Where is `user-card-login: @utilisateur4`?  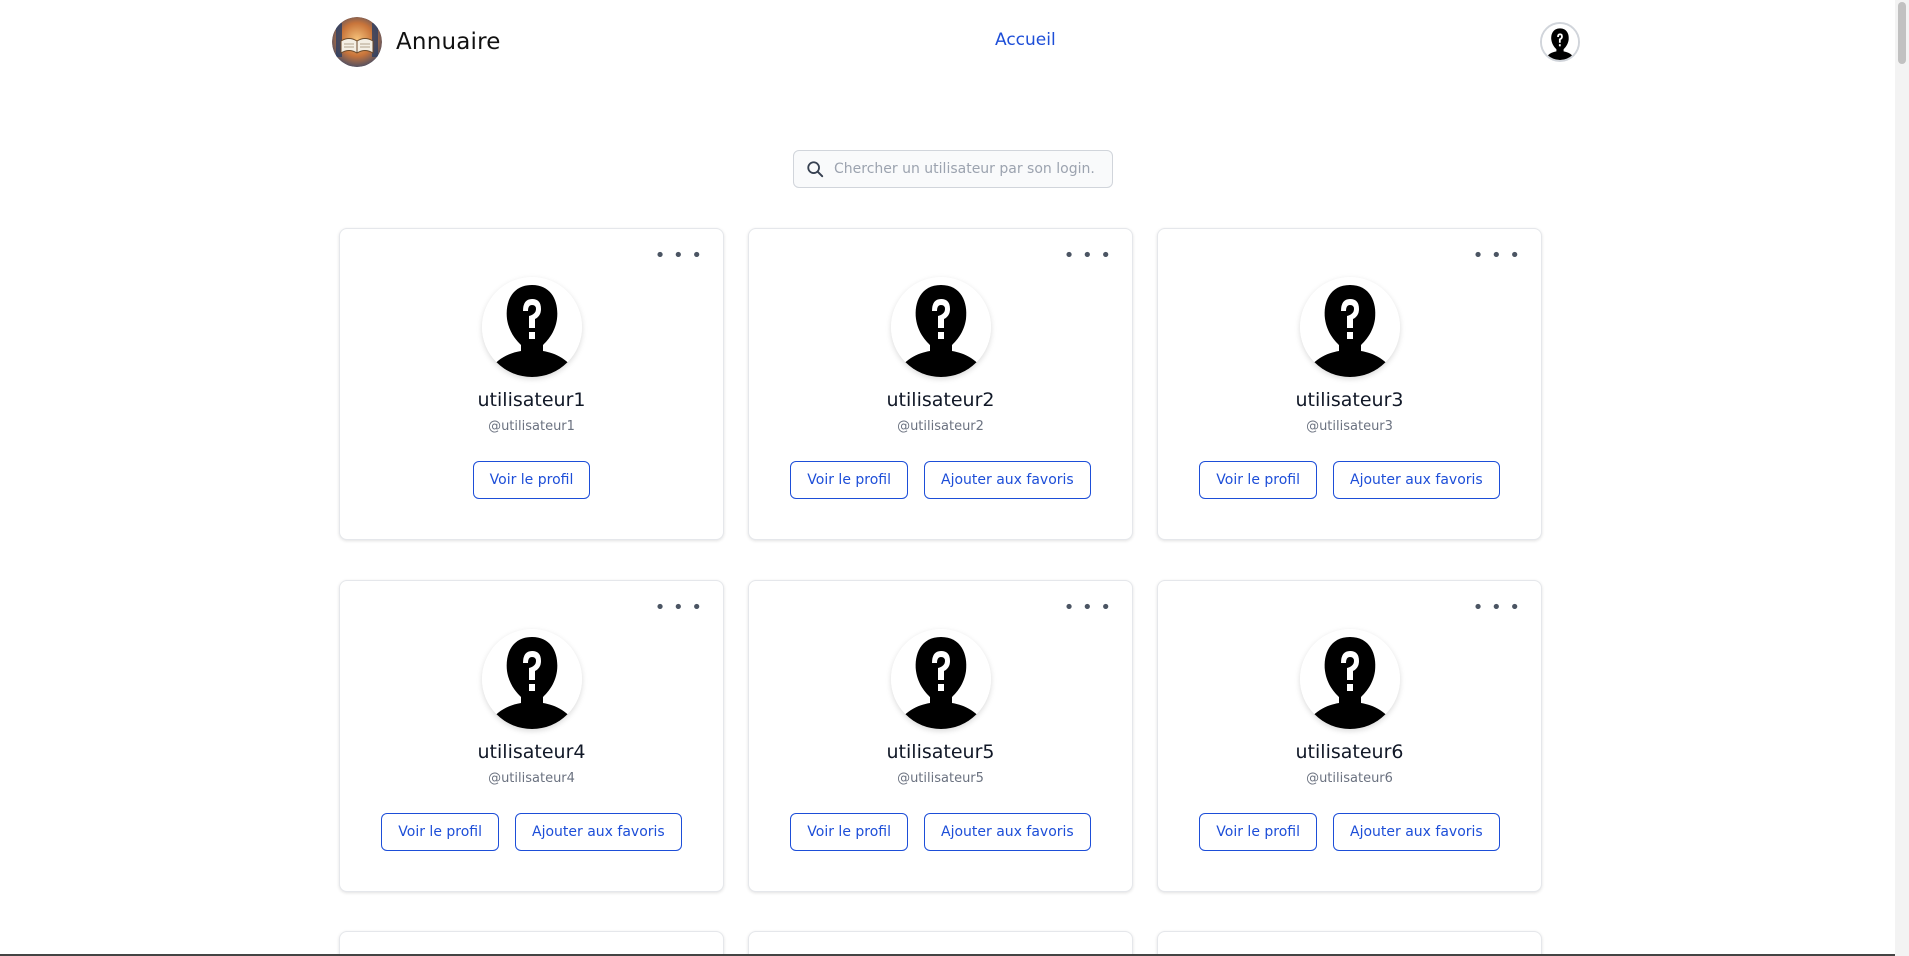 user-card-login: @utilisateur4 is located at coordinates (531, 778).